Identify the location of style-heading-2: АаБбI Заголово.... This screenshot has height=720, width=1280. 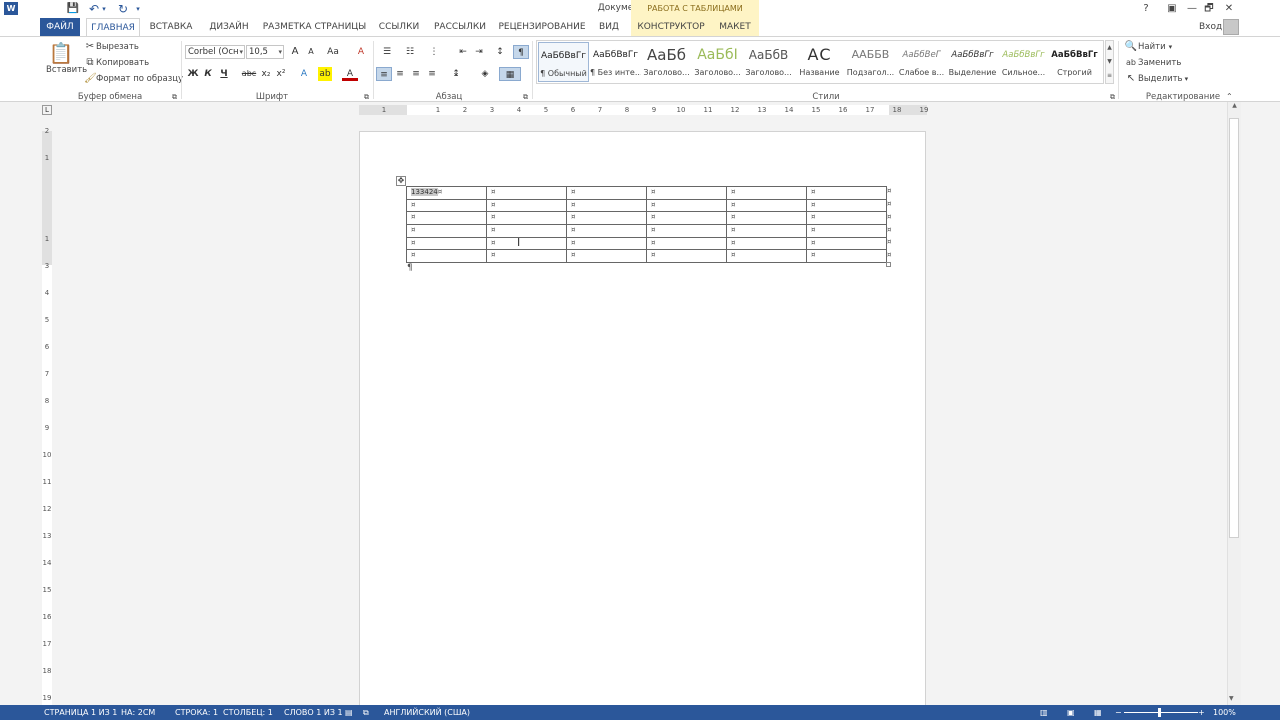
(717, 62).